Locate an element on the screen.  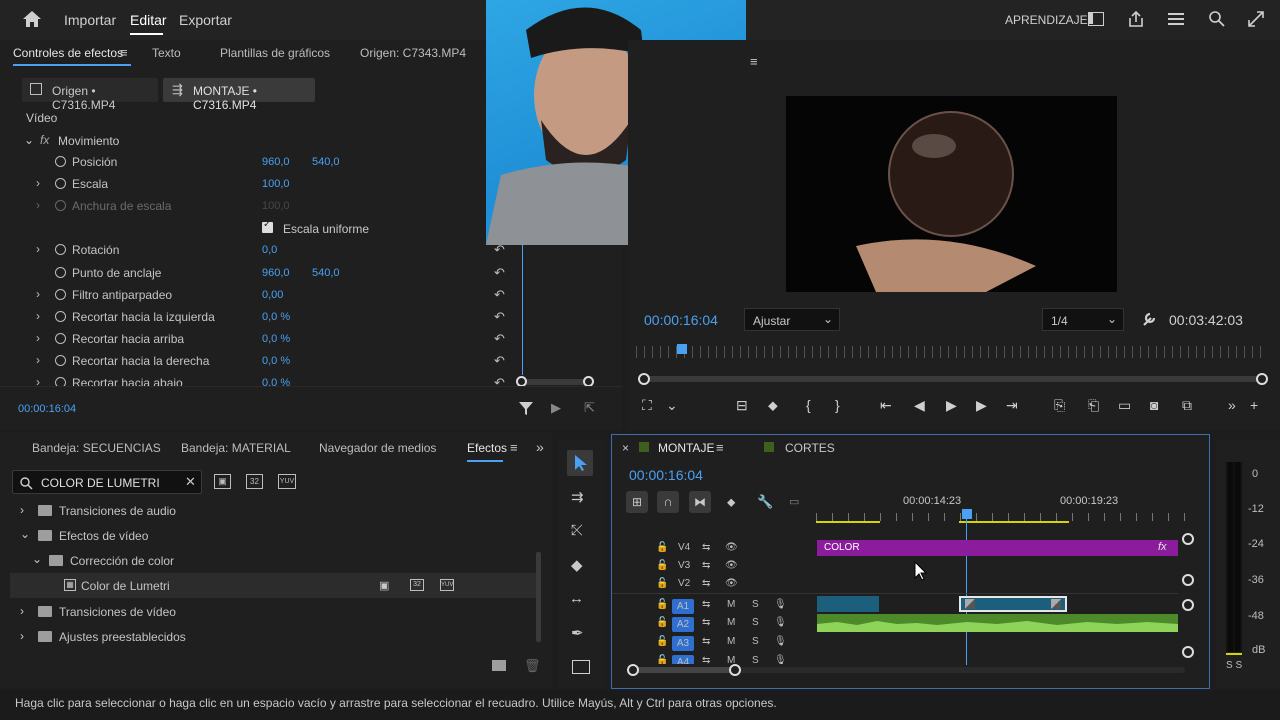
horizontal-scrollbar is located at coordinates (906, 670).